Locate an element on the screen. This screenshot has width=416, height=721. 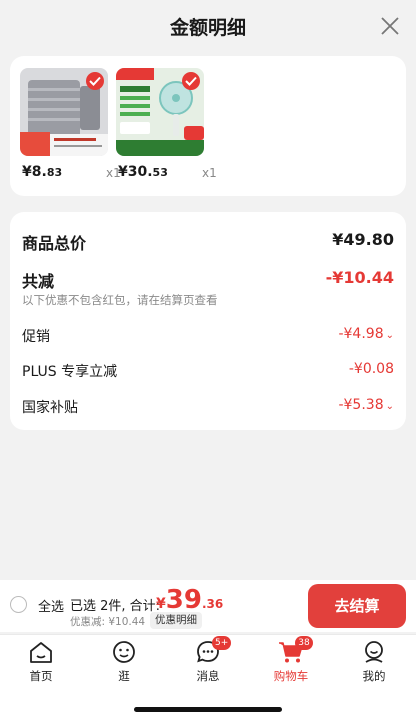
tab-cart: 38 购物车 is located at coordinates (291, 661).